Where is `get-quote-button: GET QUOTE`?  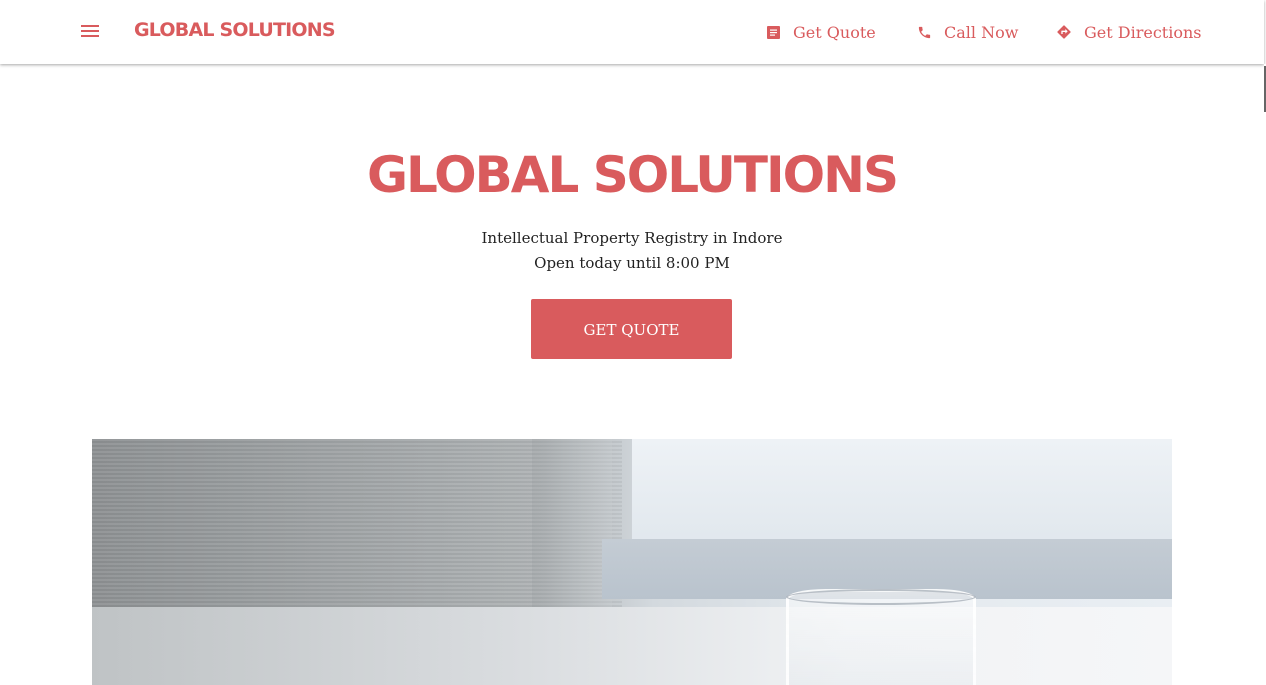 get-quote-button: GET QUOTE is located at coordinates (631, 329).